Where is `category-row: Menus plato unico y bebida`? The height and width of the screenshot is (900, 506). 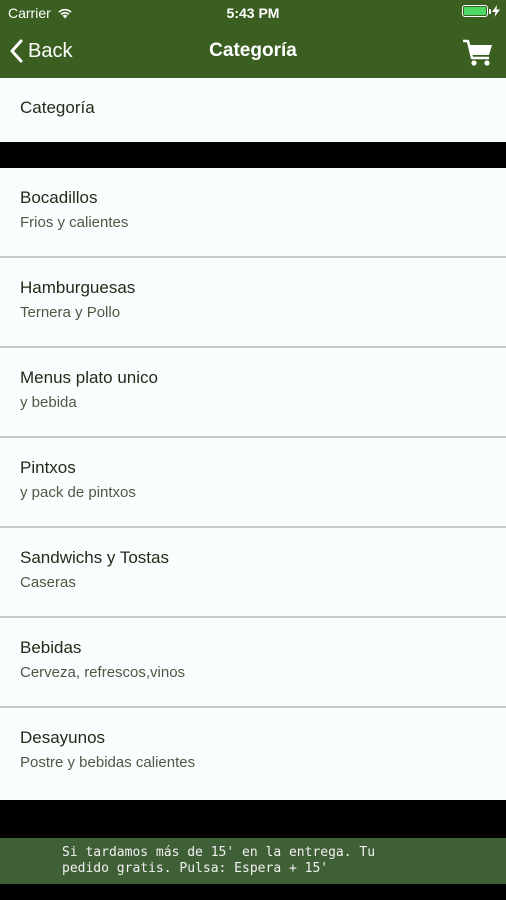 category-row: Menus plato unico y bebida is located at coordinates (253, 393).